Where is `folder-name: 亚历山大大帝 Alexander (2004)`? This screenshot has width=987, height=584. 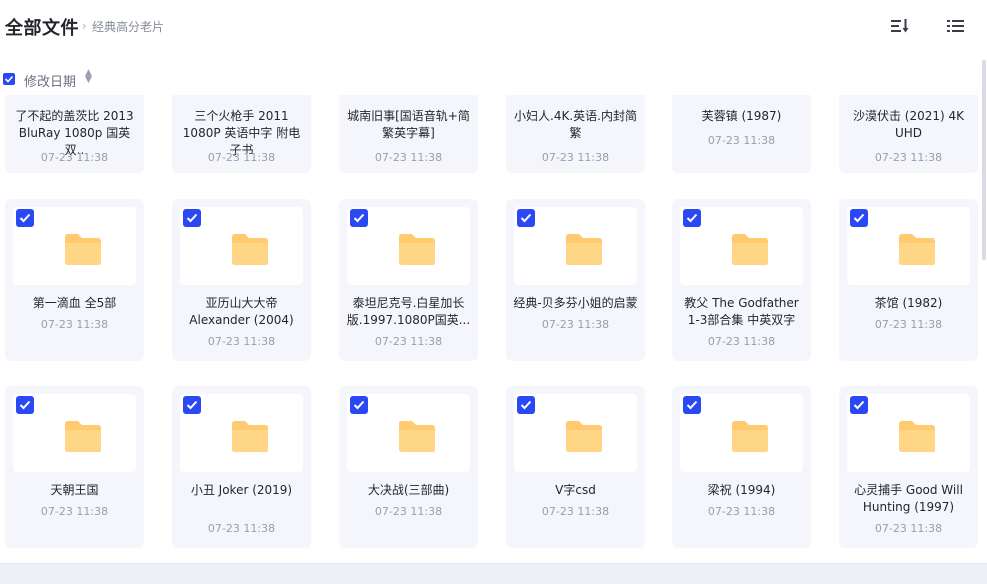 folder-name: 亚历山大大帝 Alexander (2004) is located at coordinates (241, 312).